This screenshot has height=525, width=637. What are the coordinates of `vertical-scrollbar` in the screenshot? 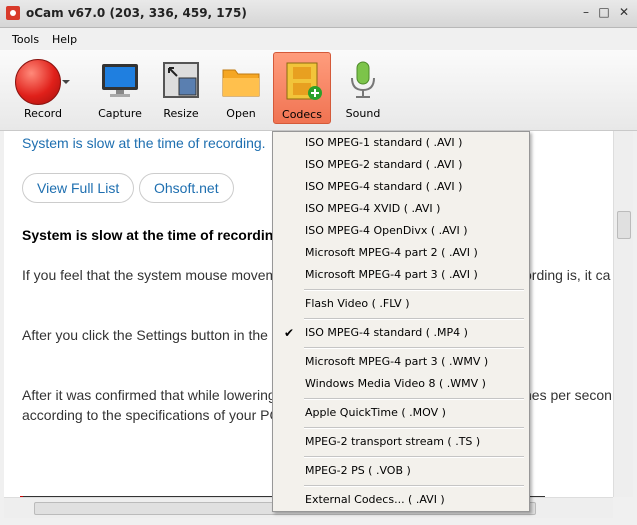 It's located at (623, 314).